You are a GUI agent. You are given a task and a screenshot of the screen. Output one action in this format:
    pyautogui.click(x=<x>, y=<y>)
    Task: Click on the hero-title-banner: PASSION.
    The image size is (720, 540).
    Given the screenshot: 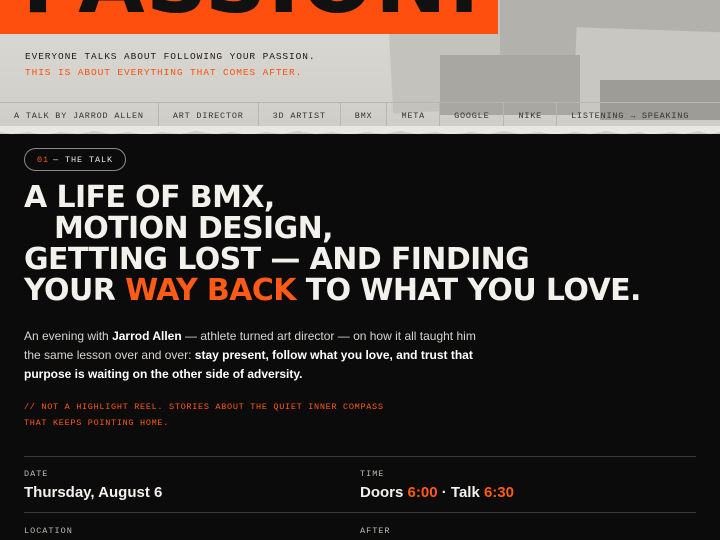 What is the action you would take?
    pyautogui.click(x=249, y=17)
    